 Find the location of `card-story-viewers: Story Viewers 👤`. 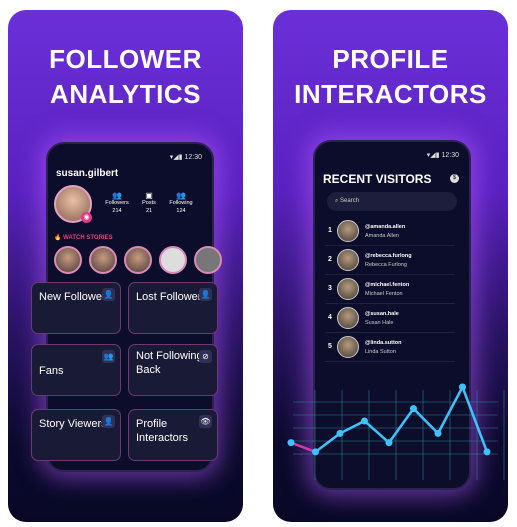

card-story-viewers: Story Viewers 👤 is located at coordinates (76, 435).